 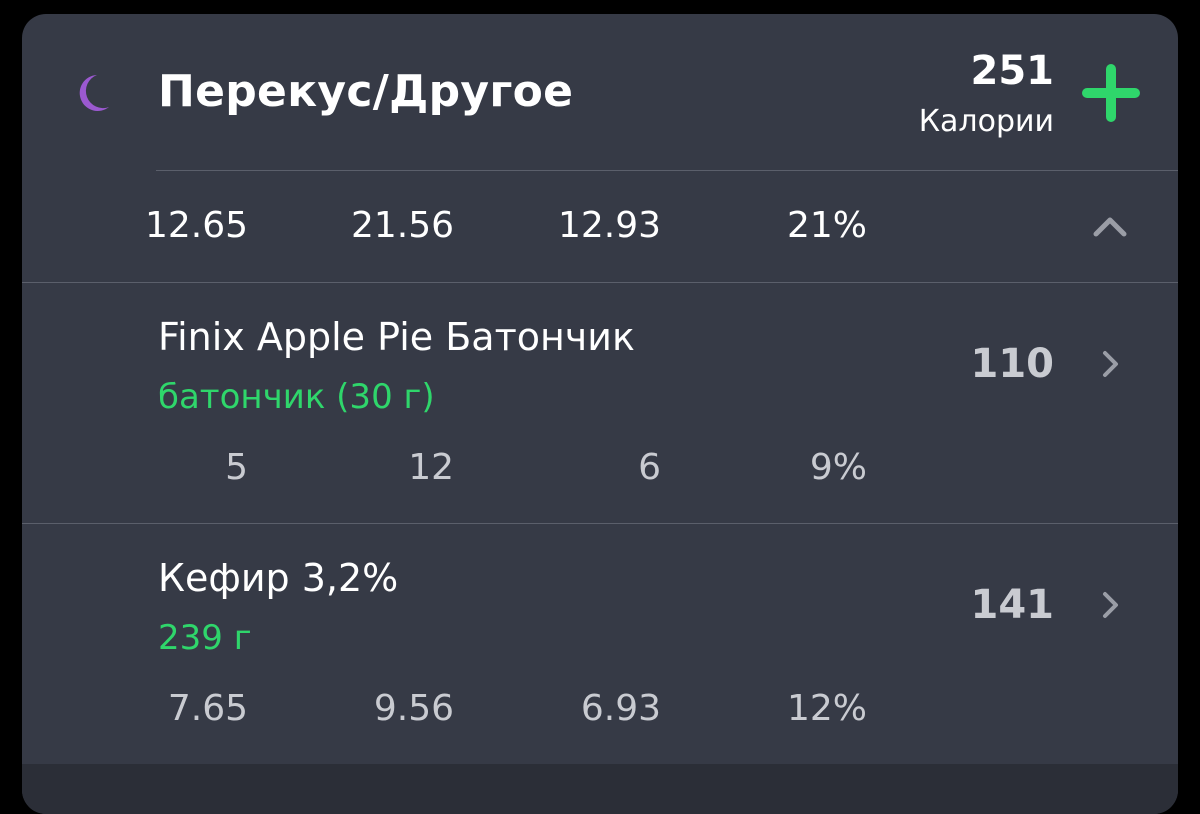 I want to click on totals-macro-2: 21.56, so click(x=402, y=225).